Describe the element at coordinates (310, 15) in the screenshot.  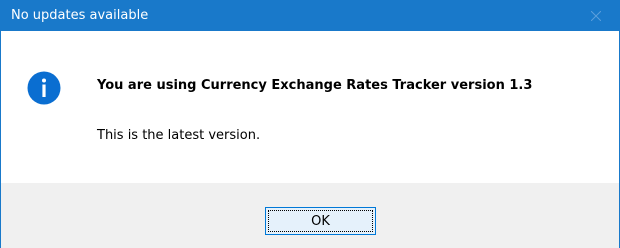
I see `title-bar: No updates available` at that location.